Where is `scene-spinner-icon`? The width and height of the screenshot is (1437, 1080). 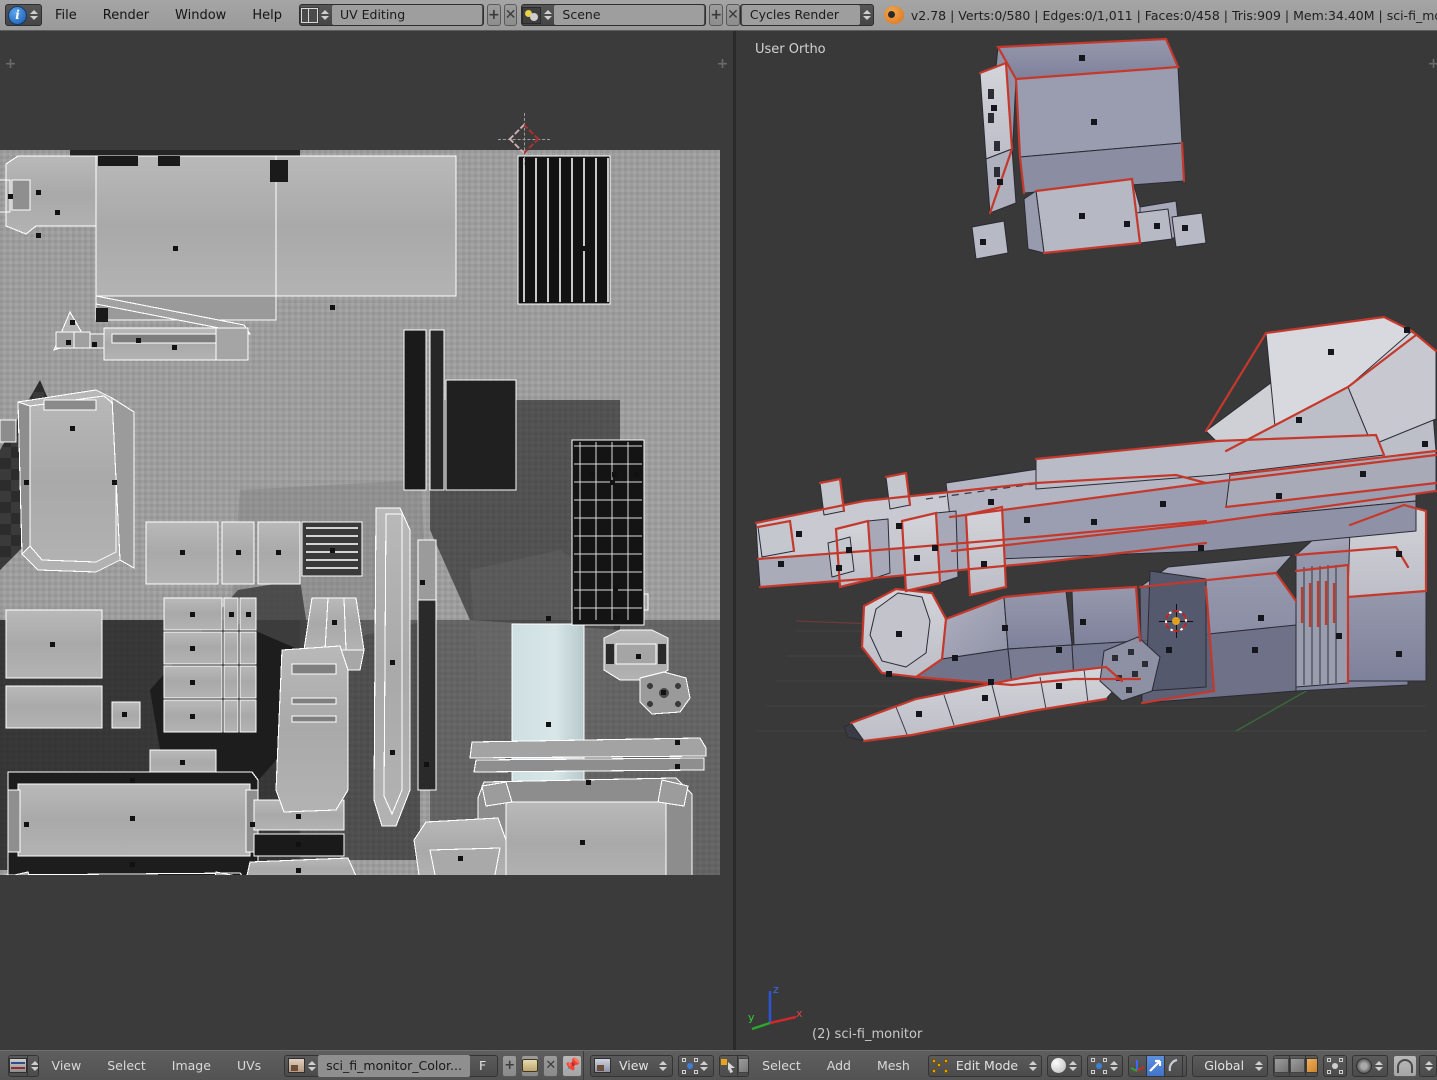
scene-spinner-icon is located at coordinates (547, 15).